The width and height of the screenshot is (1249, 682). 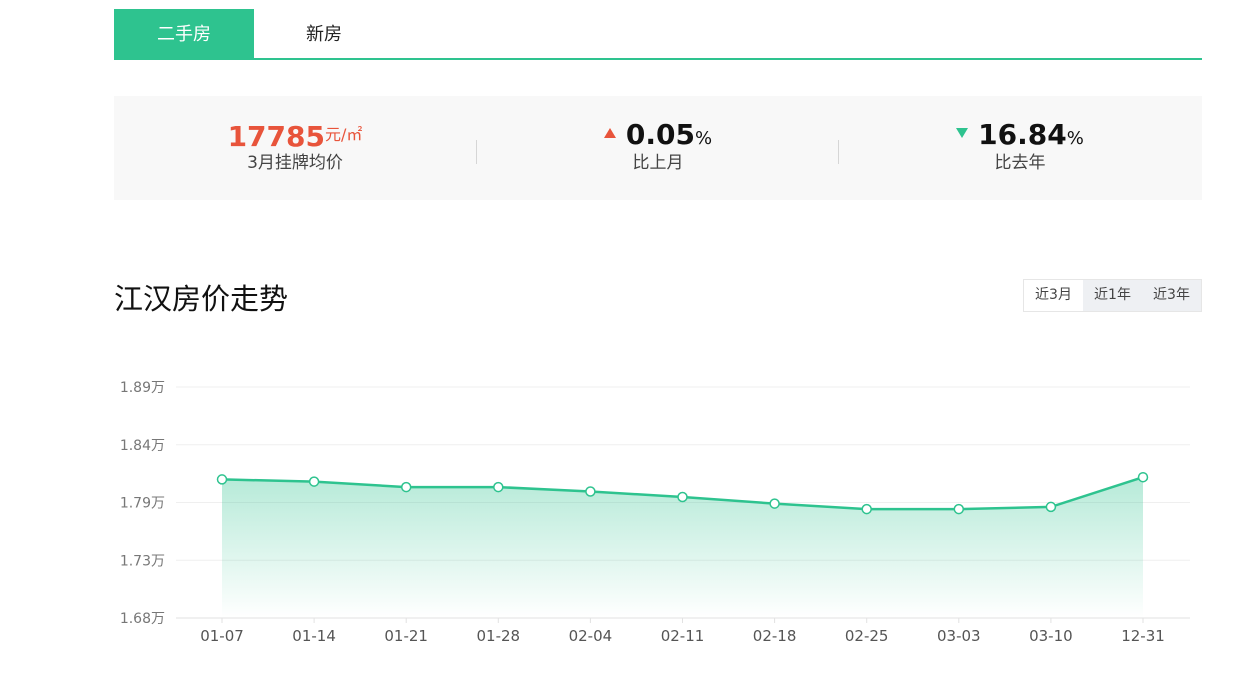 I want to click on x-tick-label: 02-04, so click(x=591, y=636).